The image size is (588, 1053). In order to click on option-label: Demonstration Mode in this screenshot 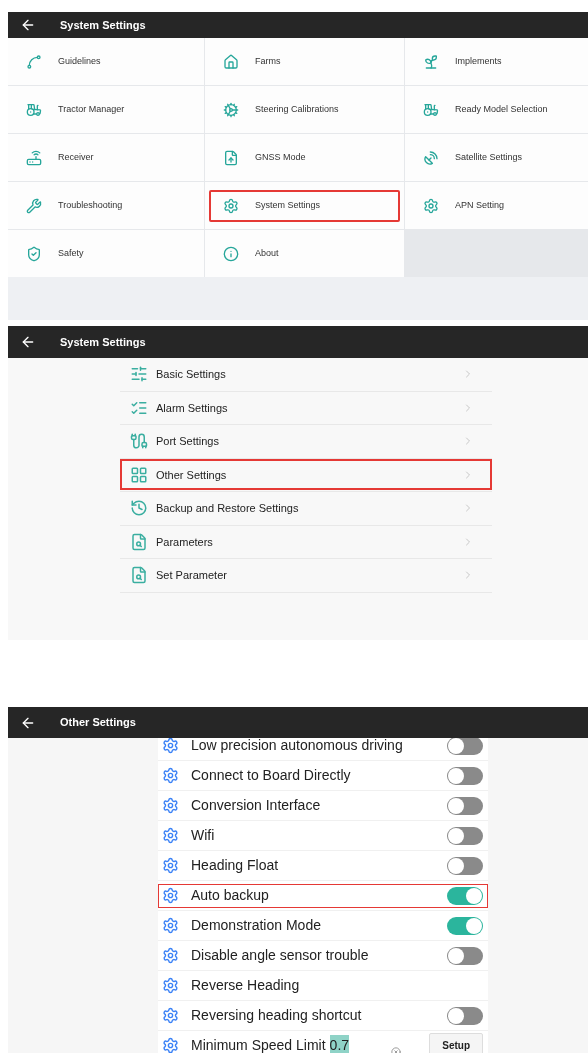, I will do `click(256, 925)`.